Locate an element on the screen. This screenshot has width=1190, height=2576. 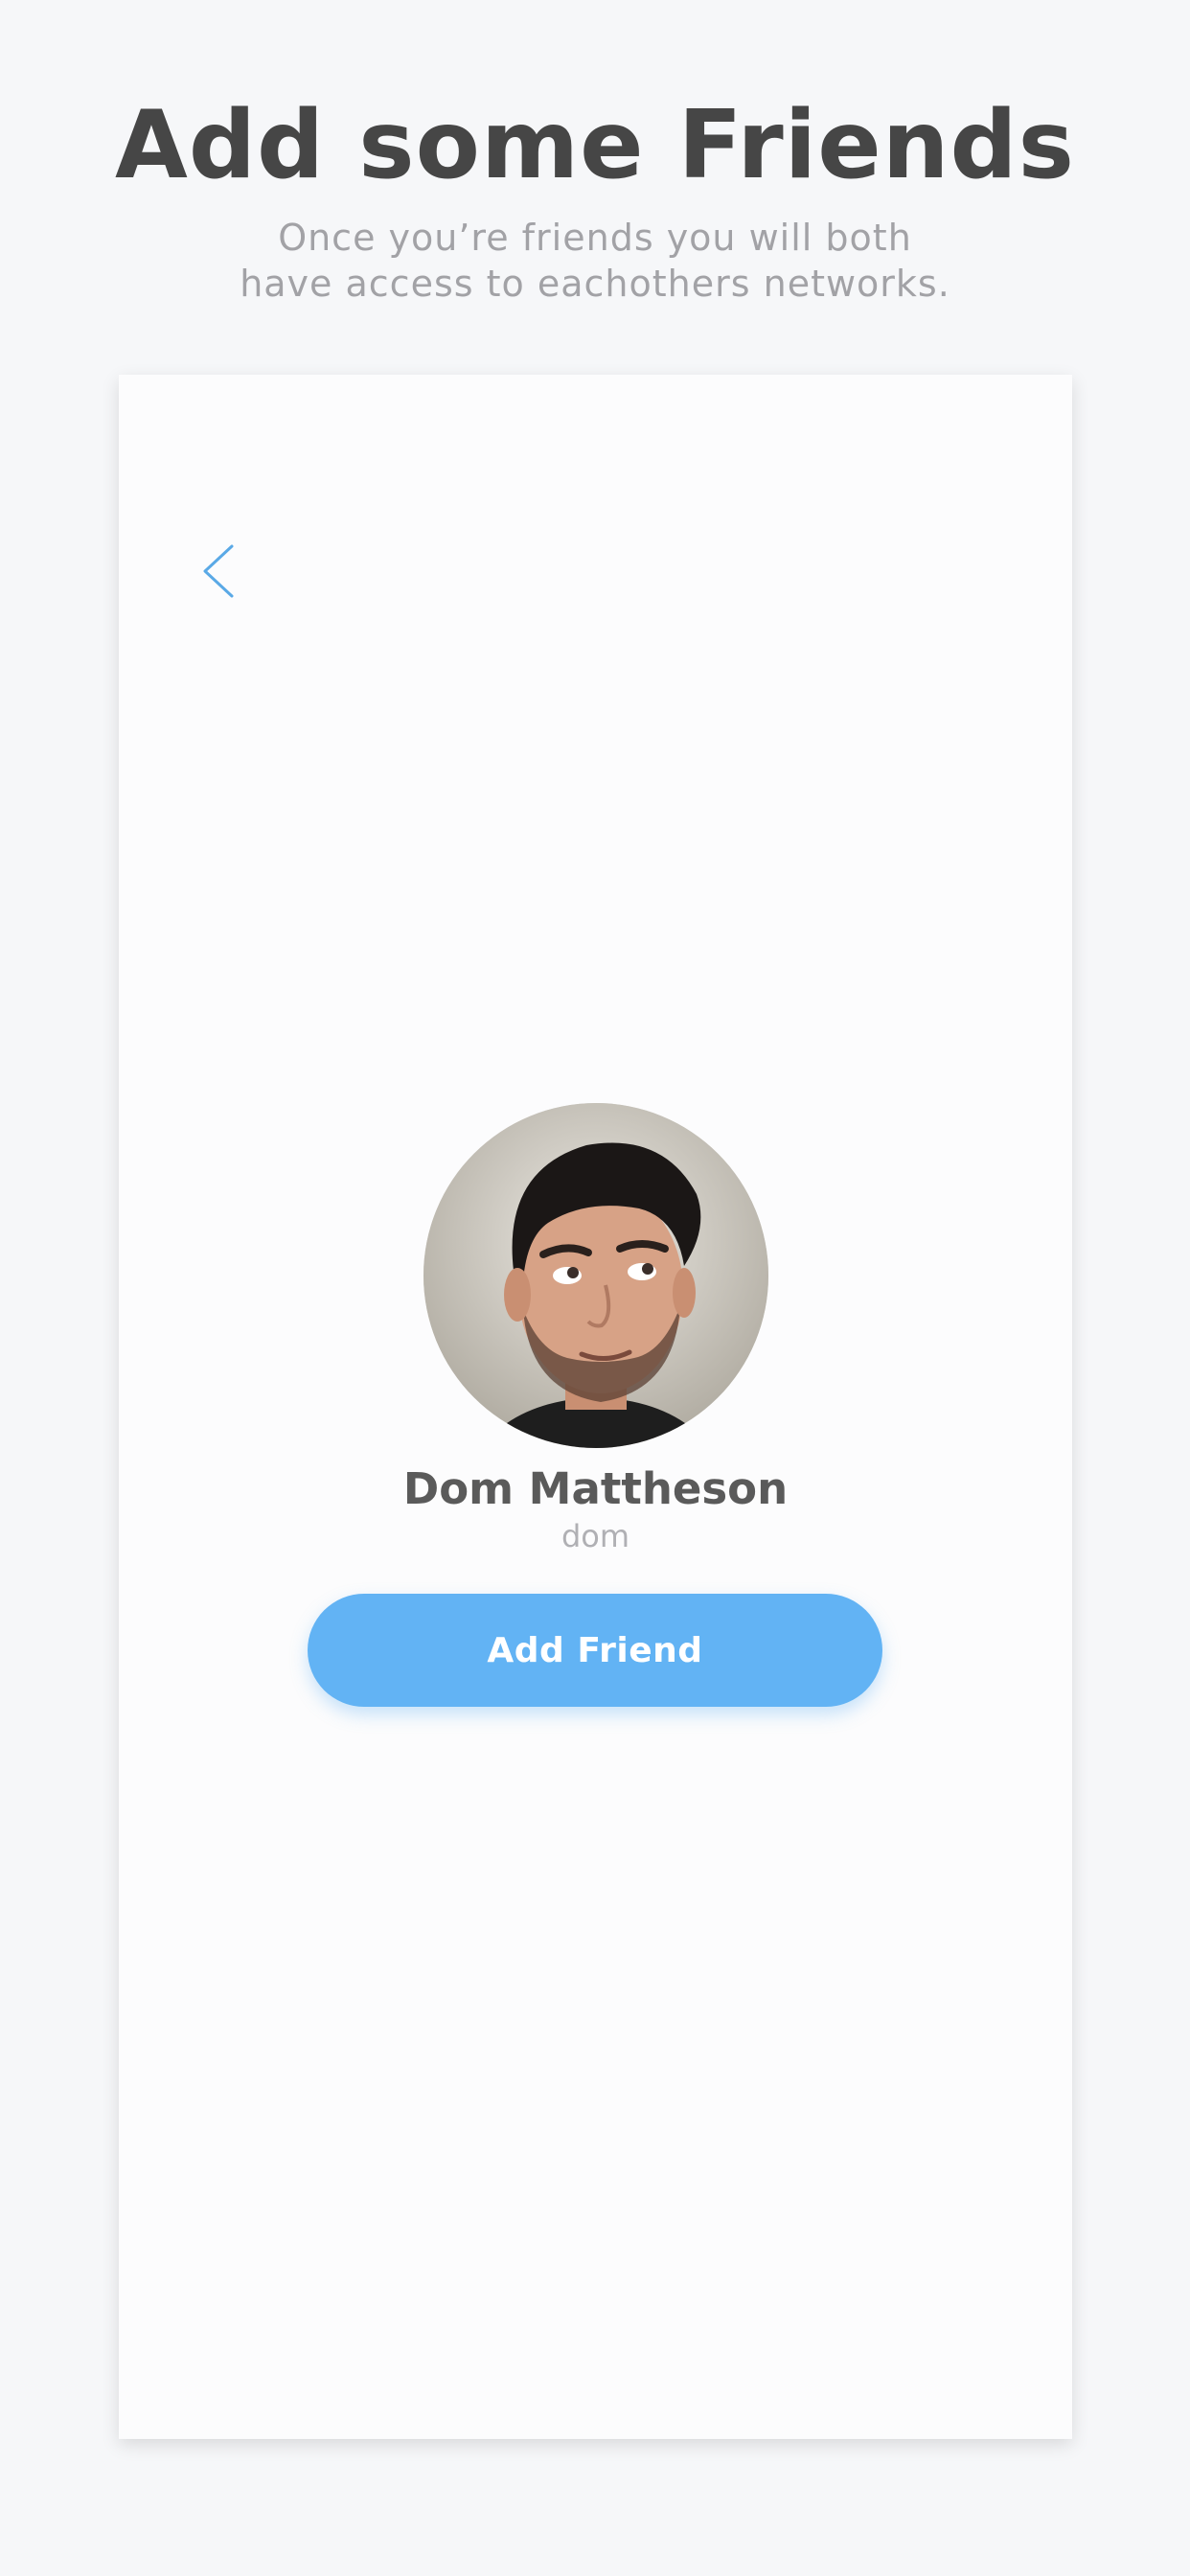
profile-name: Dom Mattheson is located at coordinates (595, 1488).